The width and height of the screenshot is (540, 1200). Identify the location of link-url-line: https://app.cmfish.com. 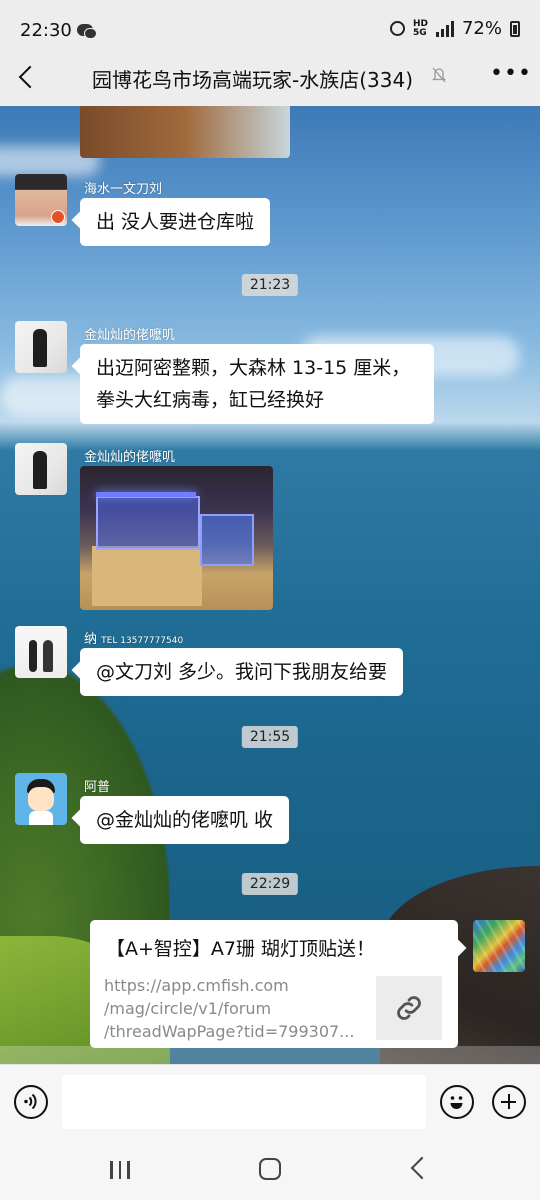
(196, 985).